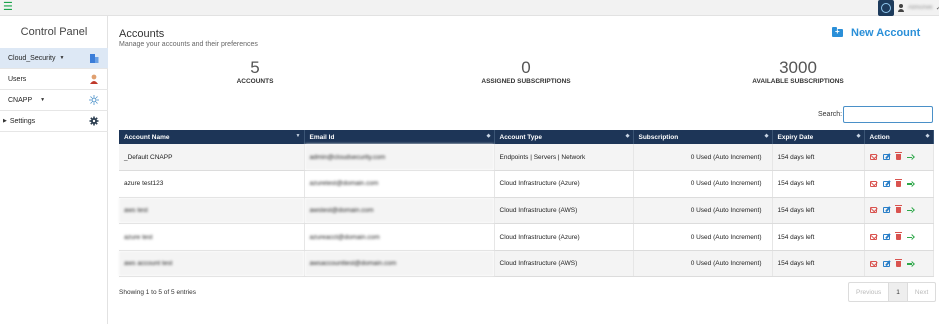 The image size is (939, 324). What do you see at coordinates (20, 100) in the screenshot?
I see `sidebar-item-label: CNAPP` at bounding box center [20, 100].